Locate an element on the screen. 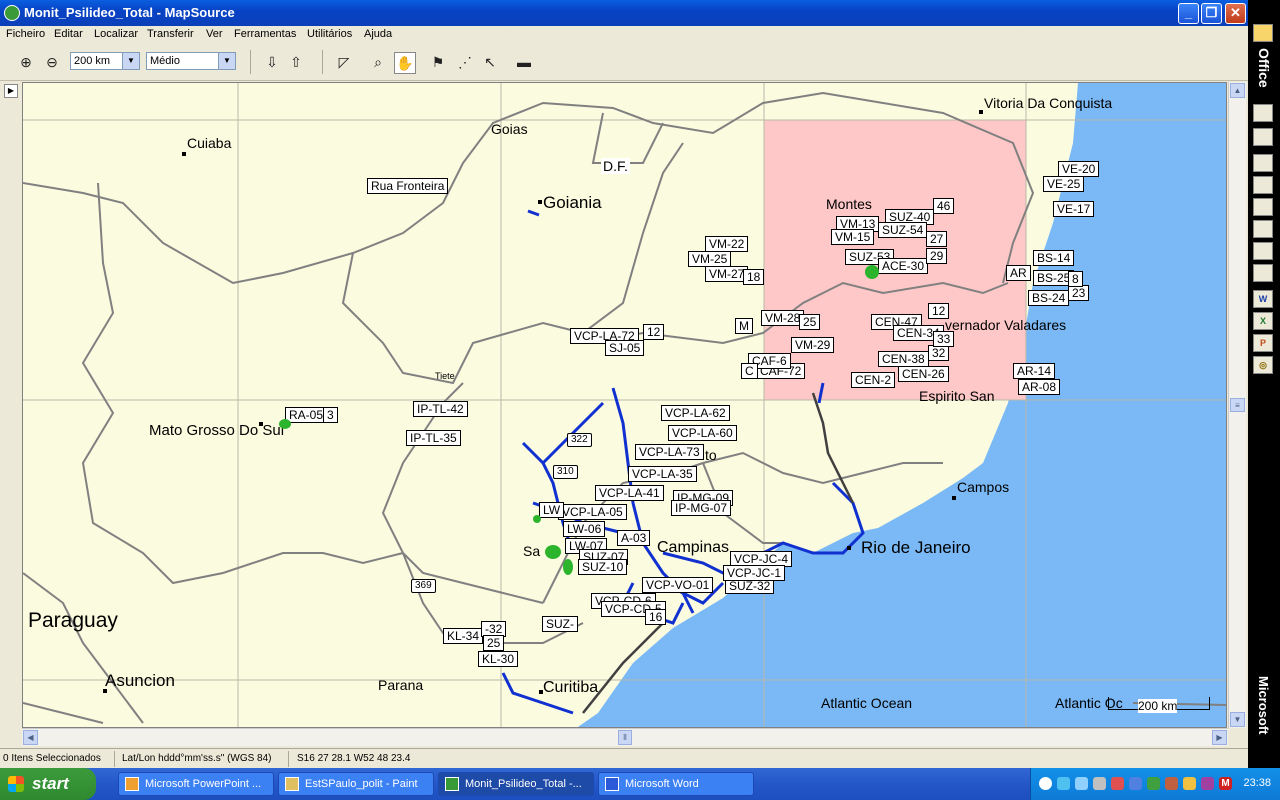 This screenshot has width=1280, height=800. contact-icon is located at coordinates (1263, 229).